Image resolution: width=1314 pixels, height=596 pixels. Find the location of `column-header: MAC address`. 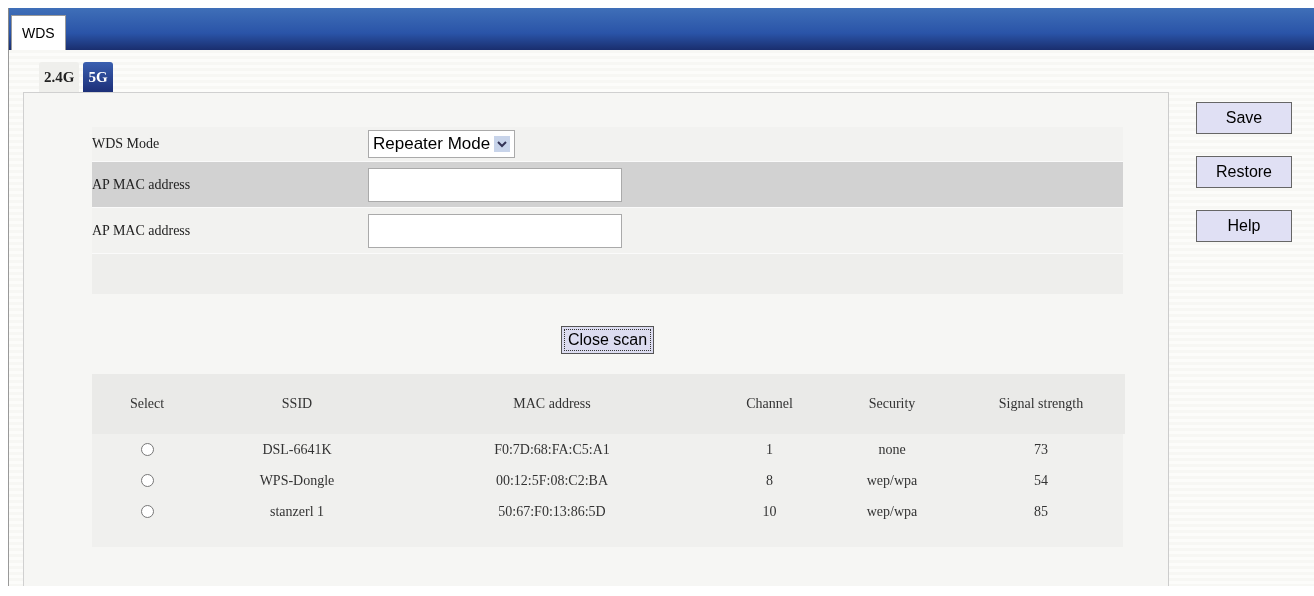

column-header: MAC address is located at coordinates (552, 404).